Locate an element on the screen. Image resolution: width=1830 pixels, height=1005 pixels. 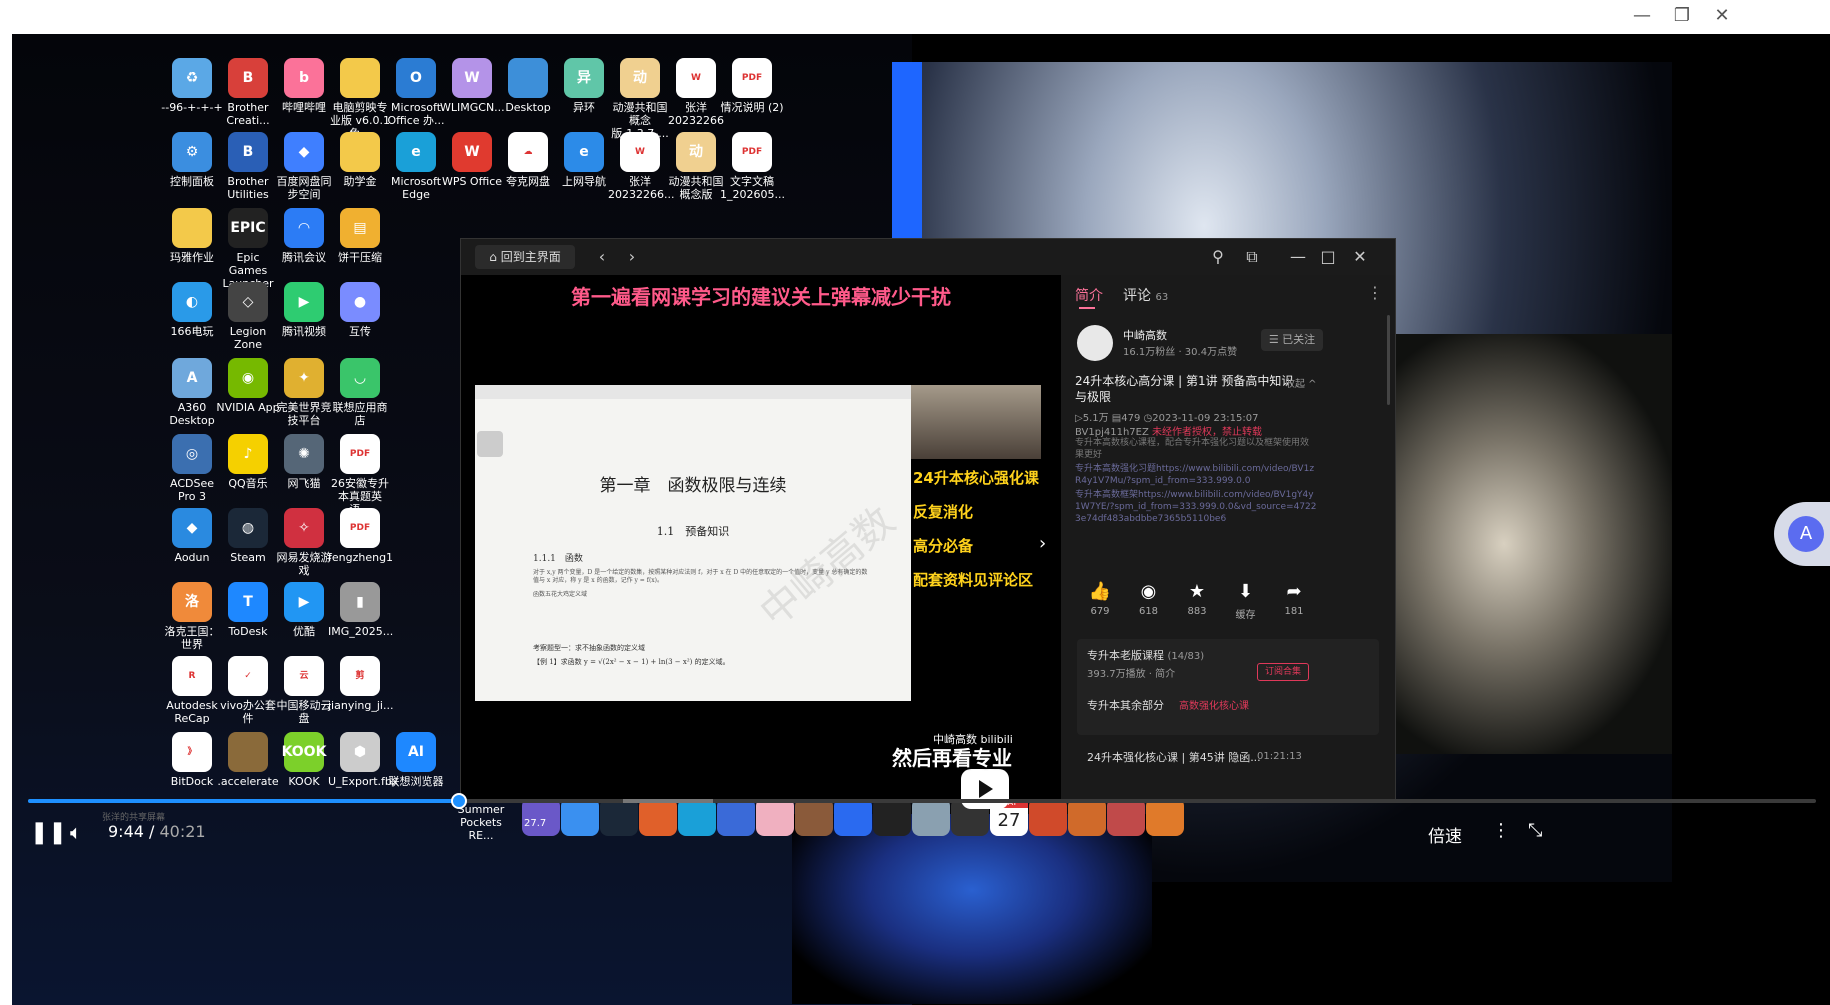
desktop-icon: PDF fengzheng1 is located at coordinates (360, 536).